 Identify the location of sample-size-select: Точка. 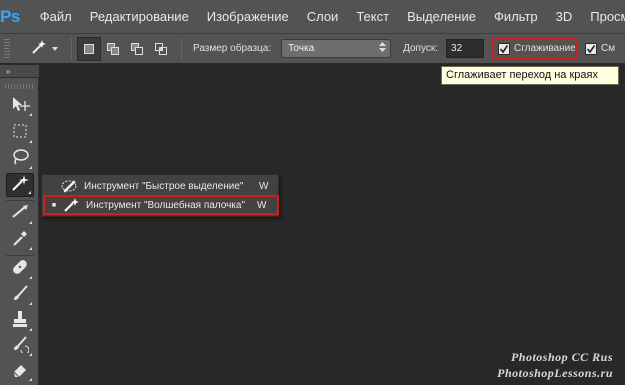
(336, 48).